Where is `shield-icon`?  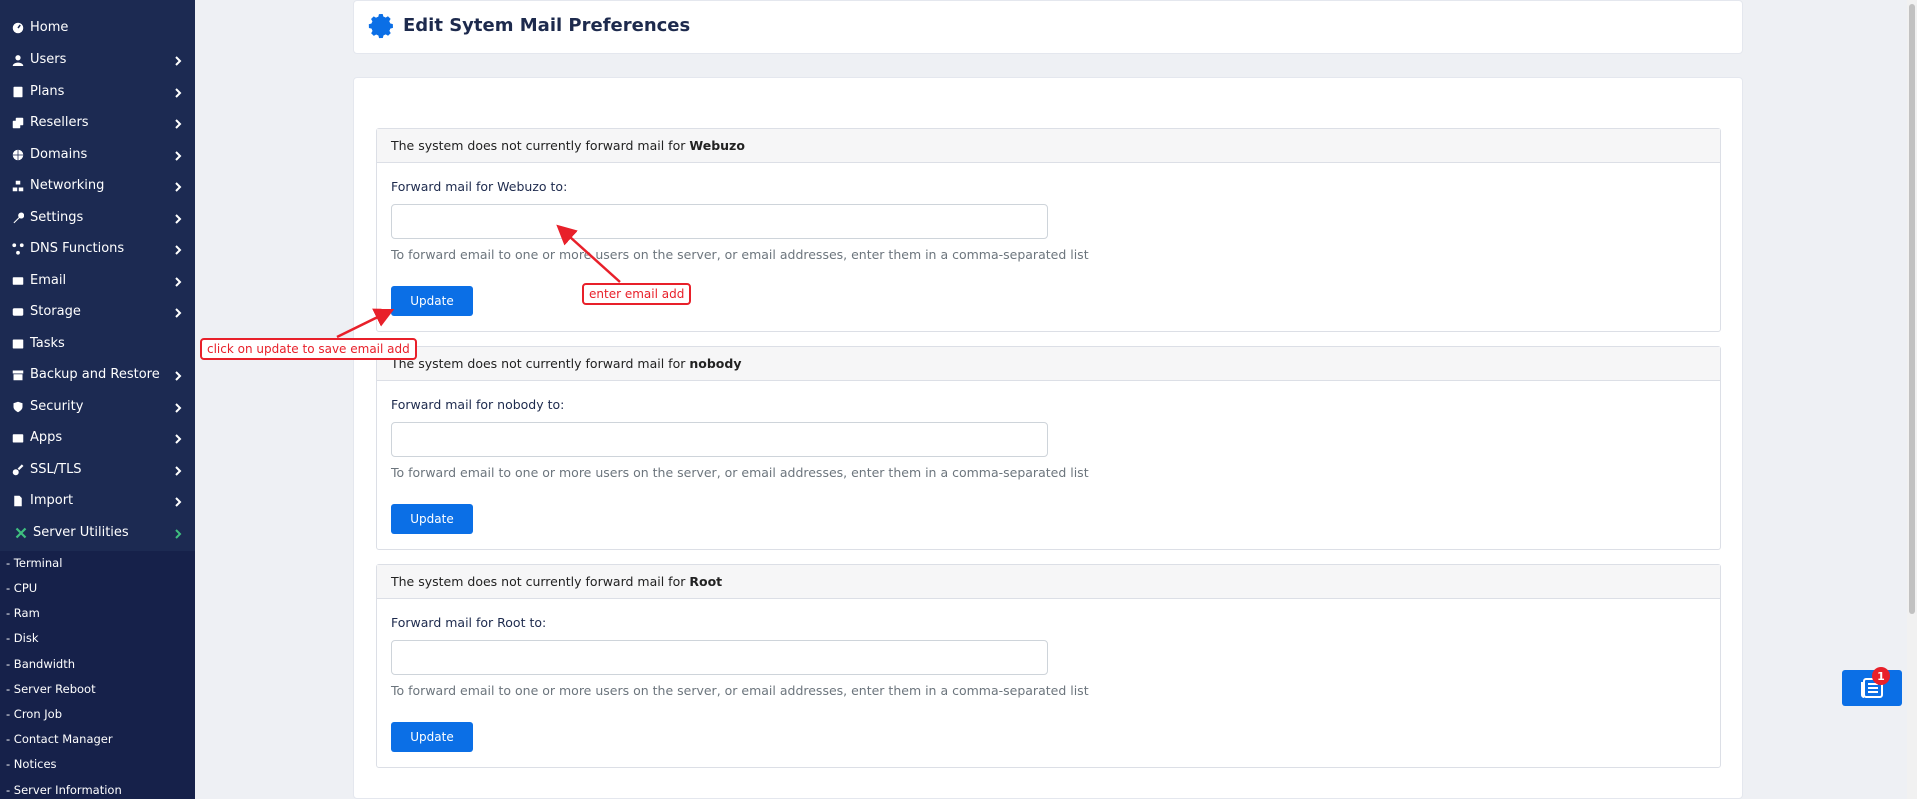
shield-icon is located at coordinates (17, 406).